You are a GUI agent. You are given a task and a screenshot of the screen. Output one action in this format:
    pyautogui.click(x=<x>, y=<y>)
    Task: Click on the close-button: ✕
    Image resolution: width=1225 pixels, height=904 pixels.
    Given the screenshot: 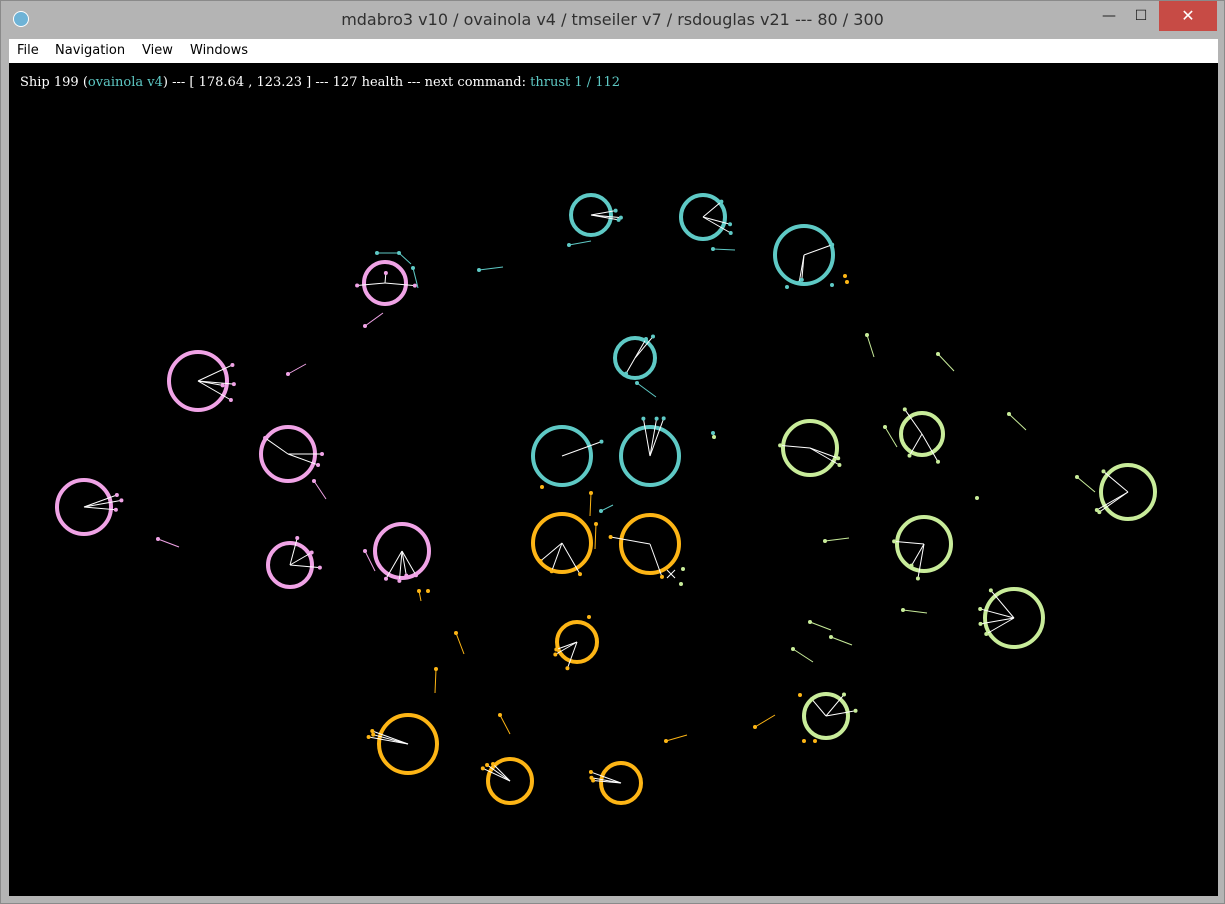 What is the action you would take?
    pyautogui.click(x=1188, y=16)
    